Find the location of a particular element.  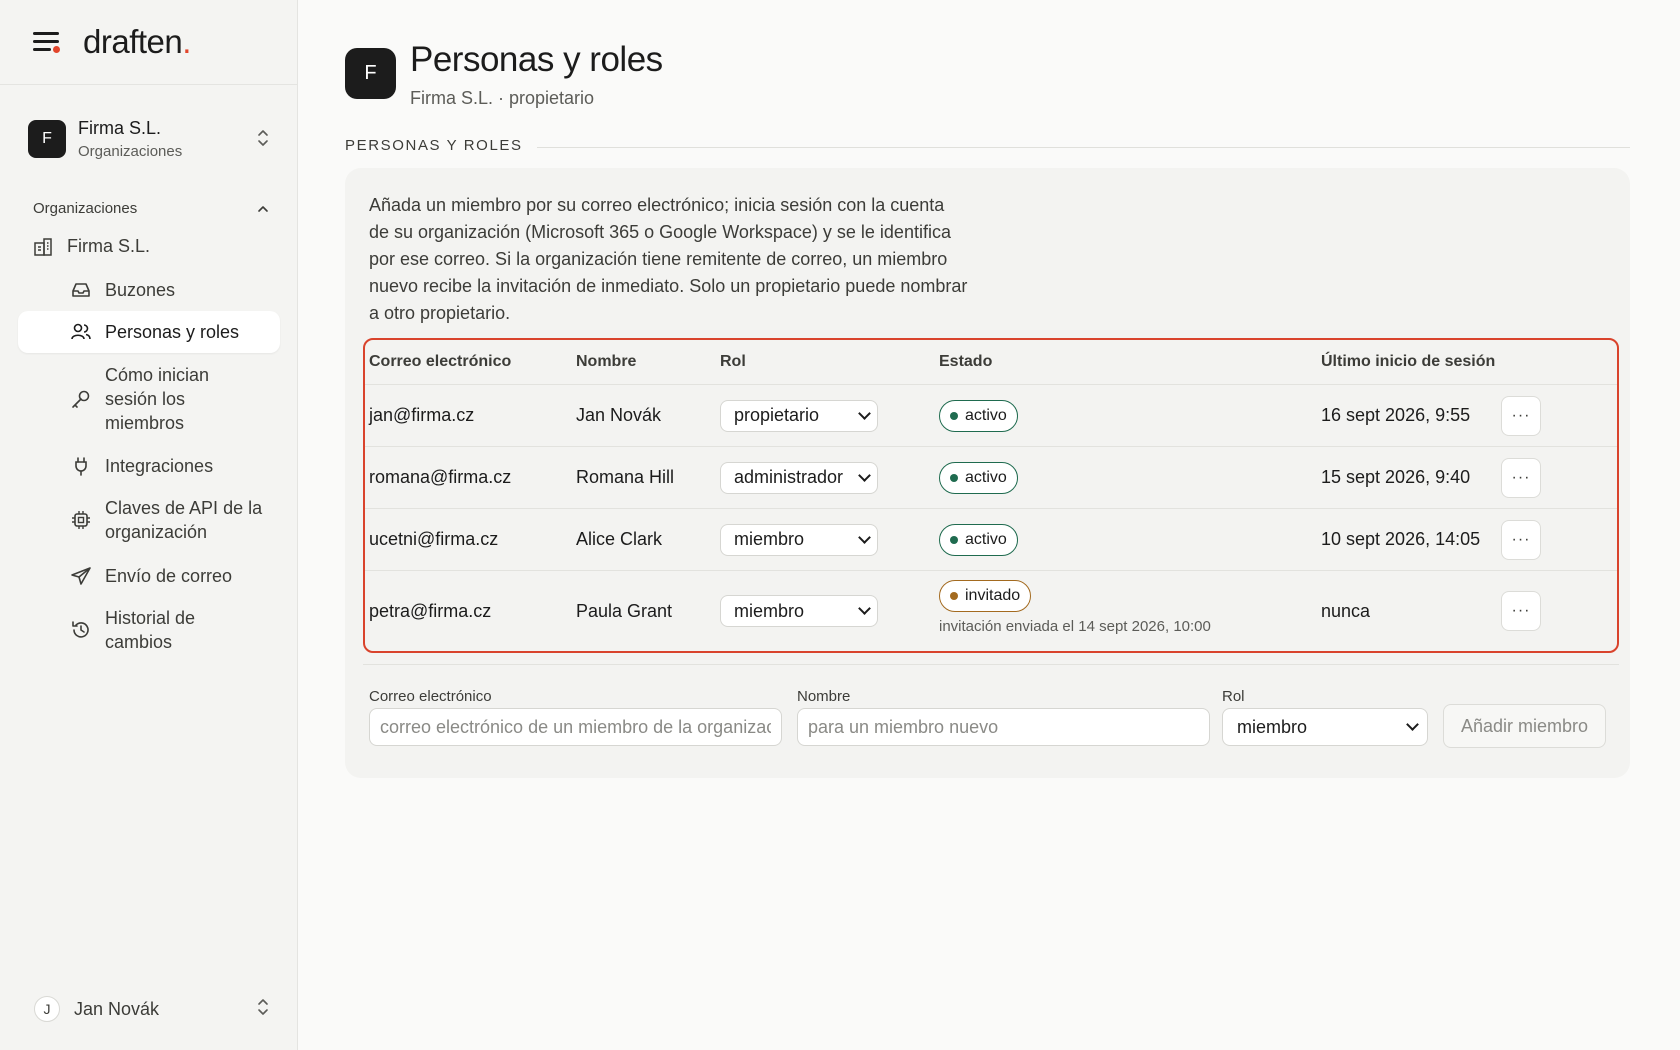

sidebar-item-personas-y-roles: Personas y roles is located at coordinates (149, 332).